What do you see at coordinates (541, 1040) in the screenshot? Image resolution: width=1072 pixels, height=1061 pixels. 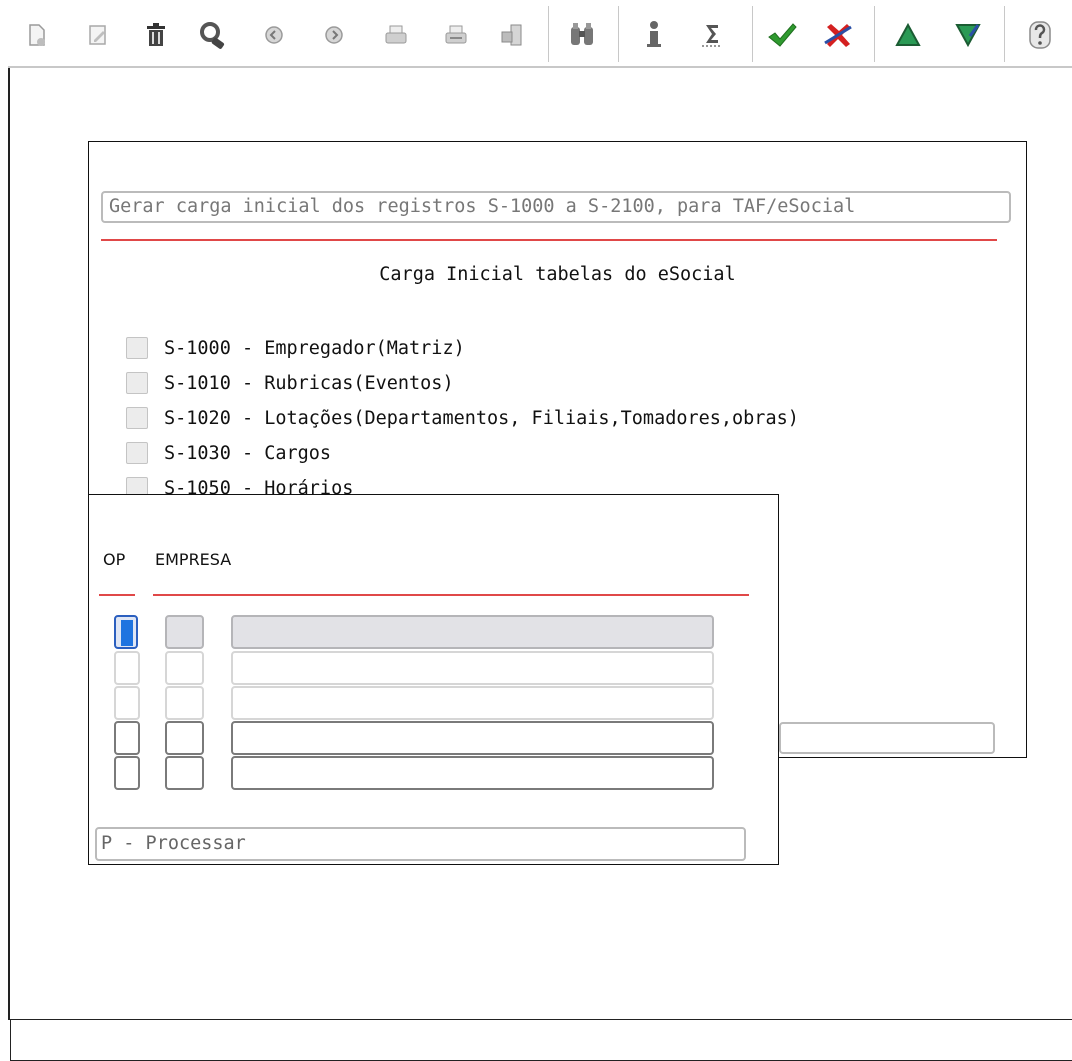 I see `status-bar` at bounding box center [541, 1040].